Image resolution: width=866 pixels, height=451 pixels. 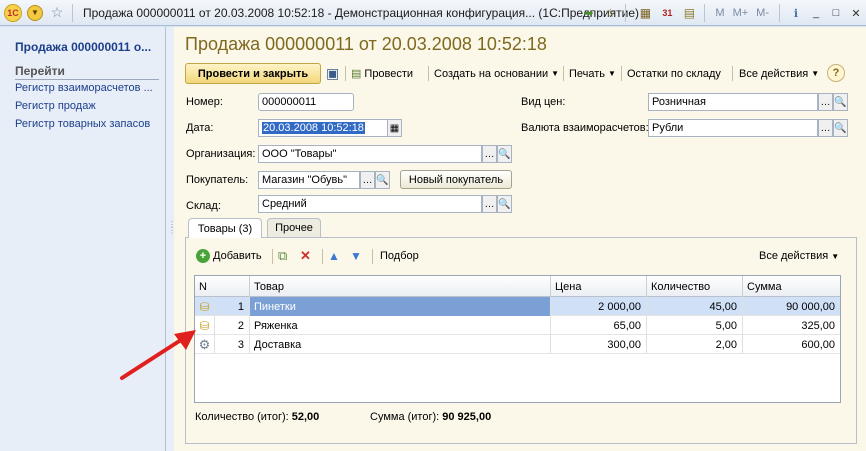 What do you see at coordinates (57, 13) in the screenshot?
I see `favorite-star-icon: ☆` at bounding box center [57, 13].